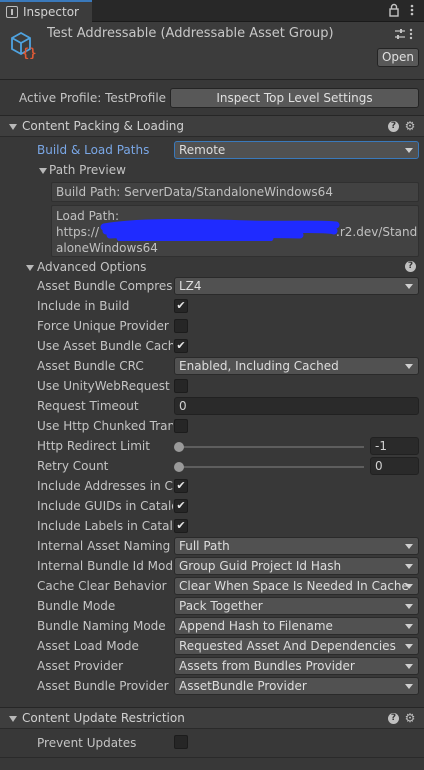  I want to click on inspector-icon, so click(12, 12).